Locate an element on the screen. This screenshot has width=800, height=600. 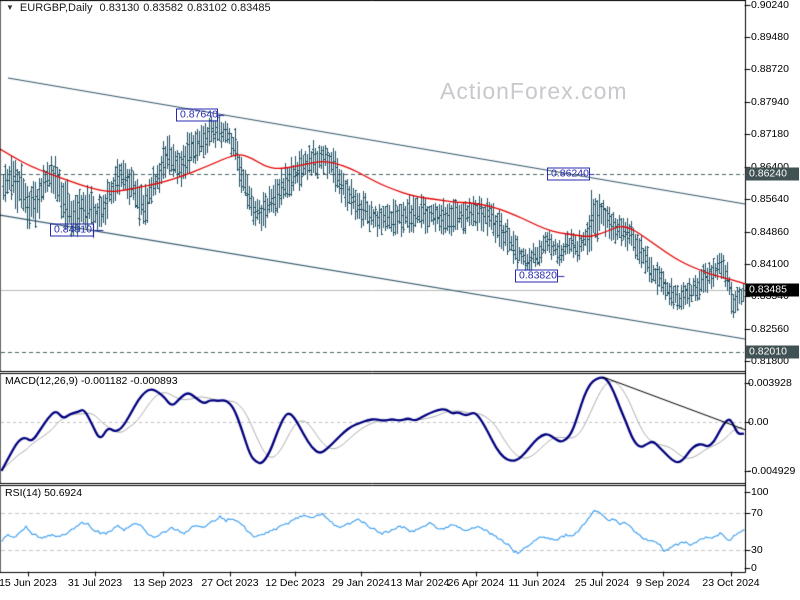
watermark: ActionForex.com is located at coordinates (534, 91).